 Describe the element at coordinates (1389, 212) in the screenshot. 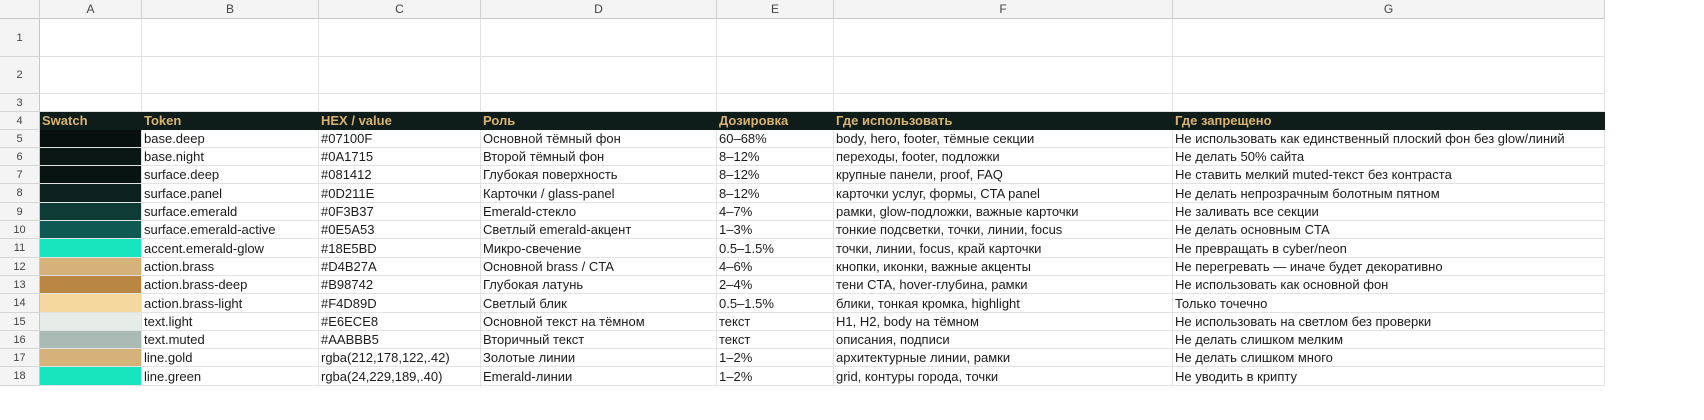

I see `forbidden-cell: Не заливать все секции` at that location.